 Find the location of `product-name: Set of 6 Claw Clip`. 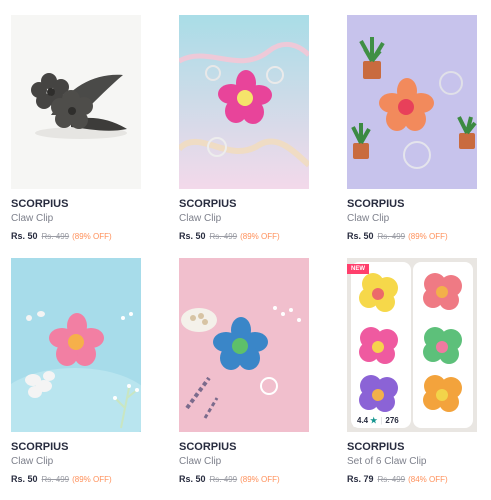

product-name: Set of 6 Claw Clip is located at coordinates (387, 461).